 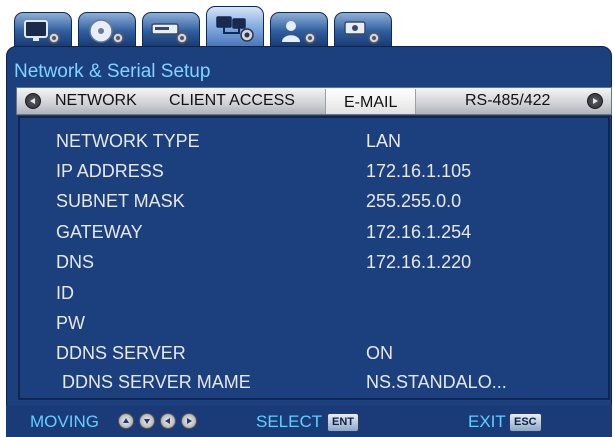 I want to click on recorder-settings-icon, so click(x=169, y=33).